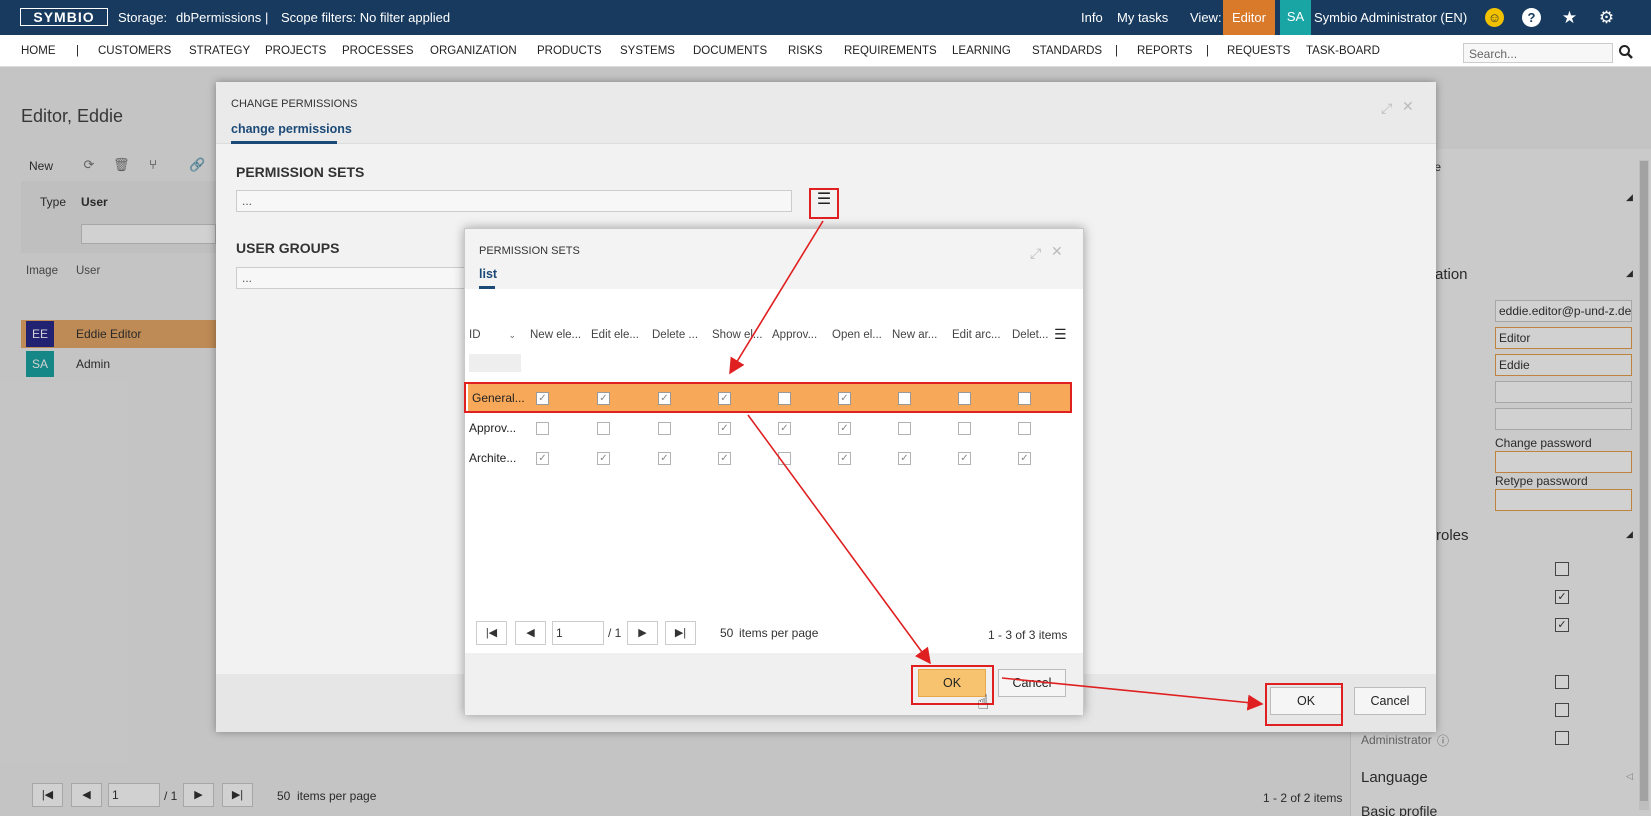 This screenshot has width=1651, height=816. Describe the element at coordinates (647, 51) in the screenshot. I see `nav-systems: SYSTEMS` at that location.